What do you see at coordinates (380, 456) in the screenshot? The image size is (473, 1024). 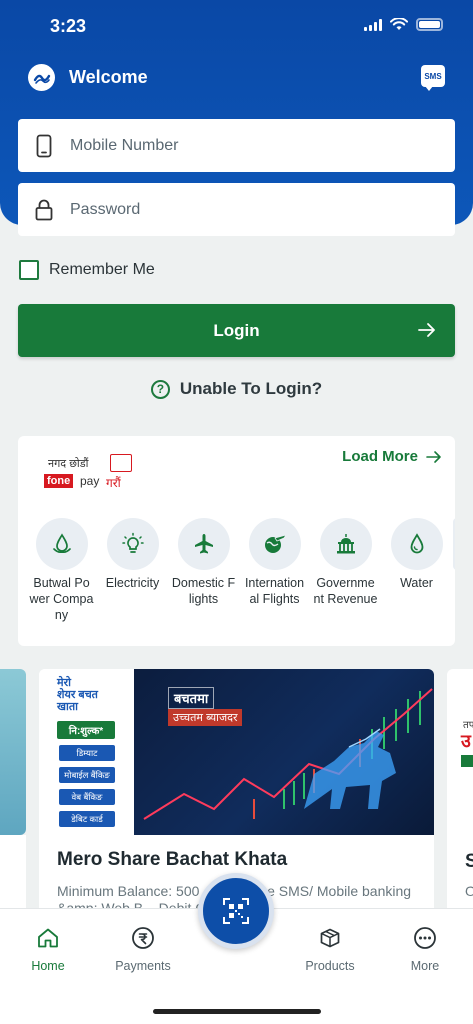 I see `load-more-label: Load More` at bounding box center [380, 456].